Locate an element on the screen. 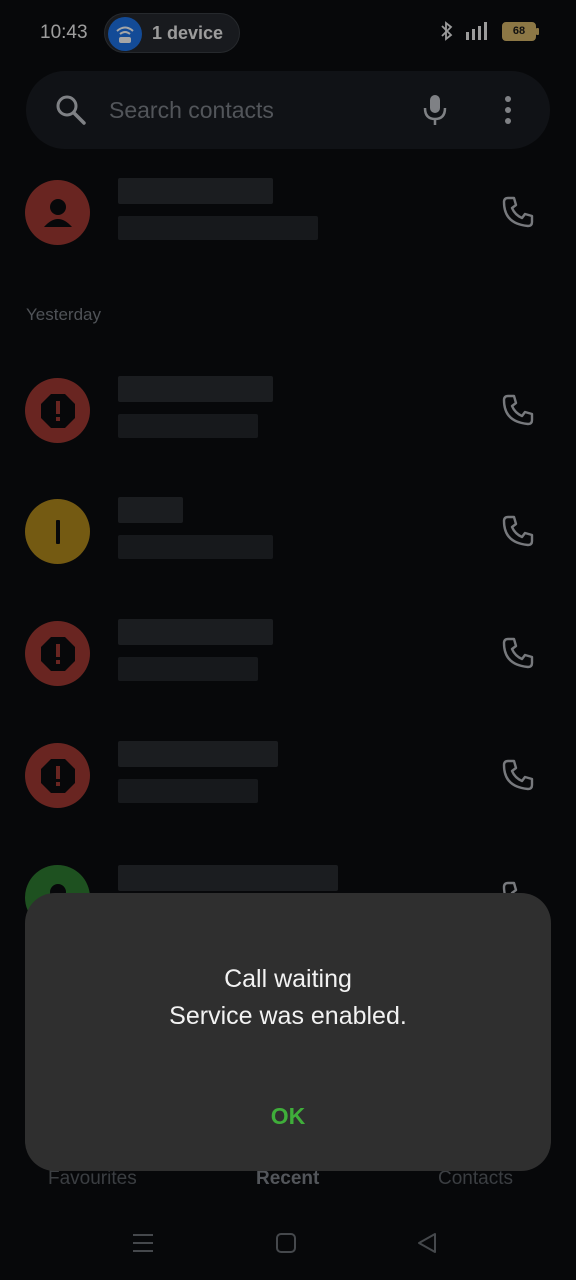 The width and height of the screenshot is (576, 1280). ok-button: OK is located at coordinates (288, 1116).